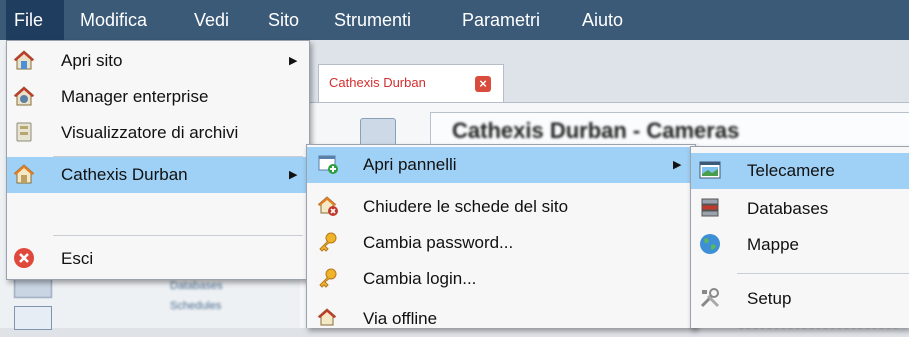  What do you see at coordinates (410, 164) in the screenshot?
I see `site-menu-label: Apri pannelli` at bounding box center [410, 164].